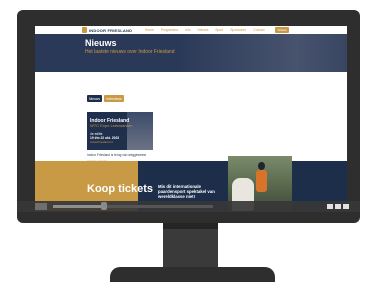 The image size is (366, 282). What do you see at coordinates (192, 274) in the screenshot?
I see `monitor-stand-base` at bounding box center [192, 274].